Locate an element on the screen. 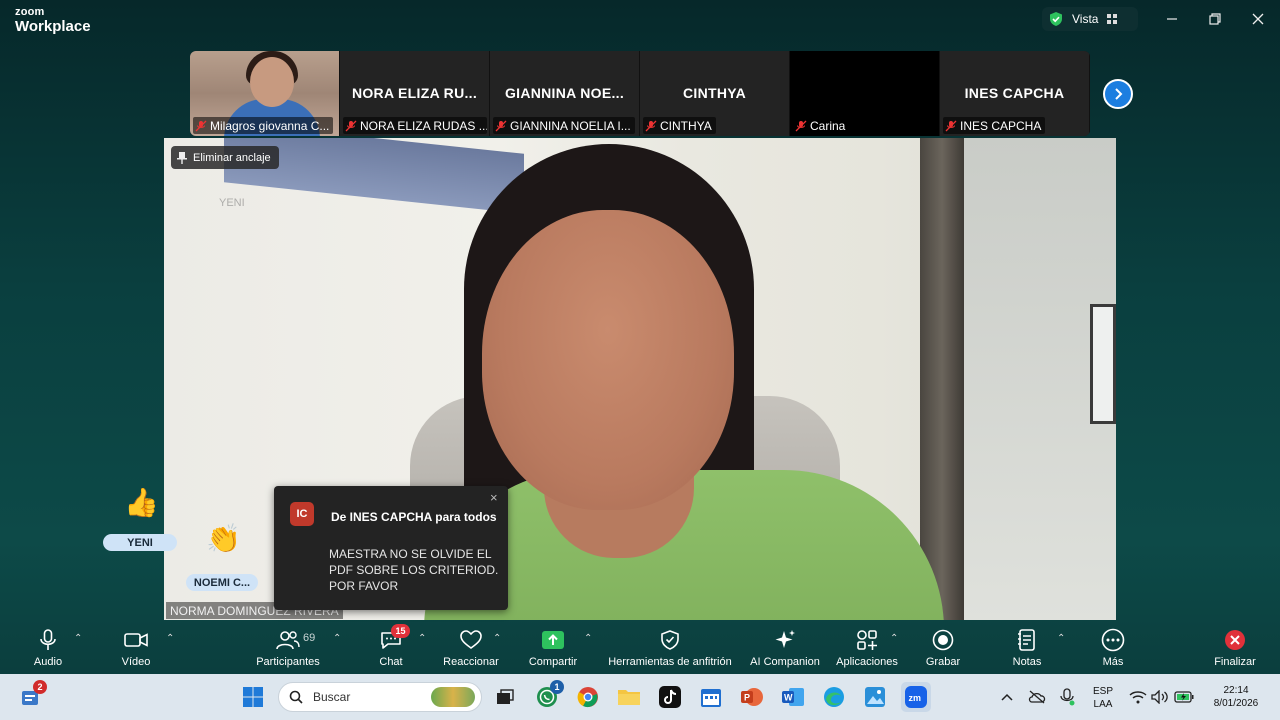  chrome-button is located at coordinates (588, 697).